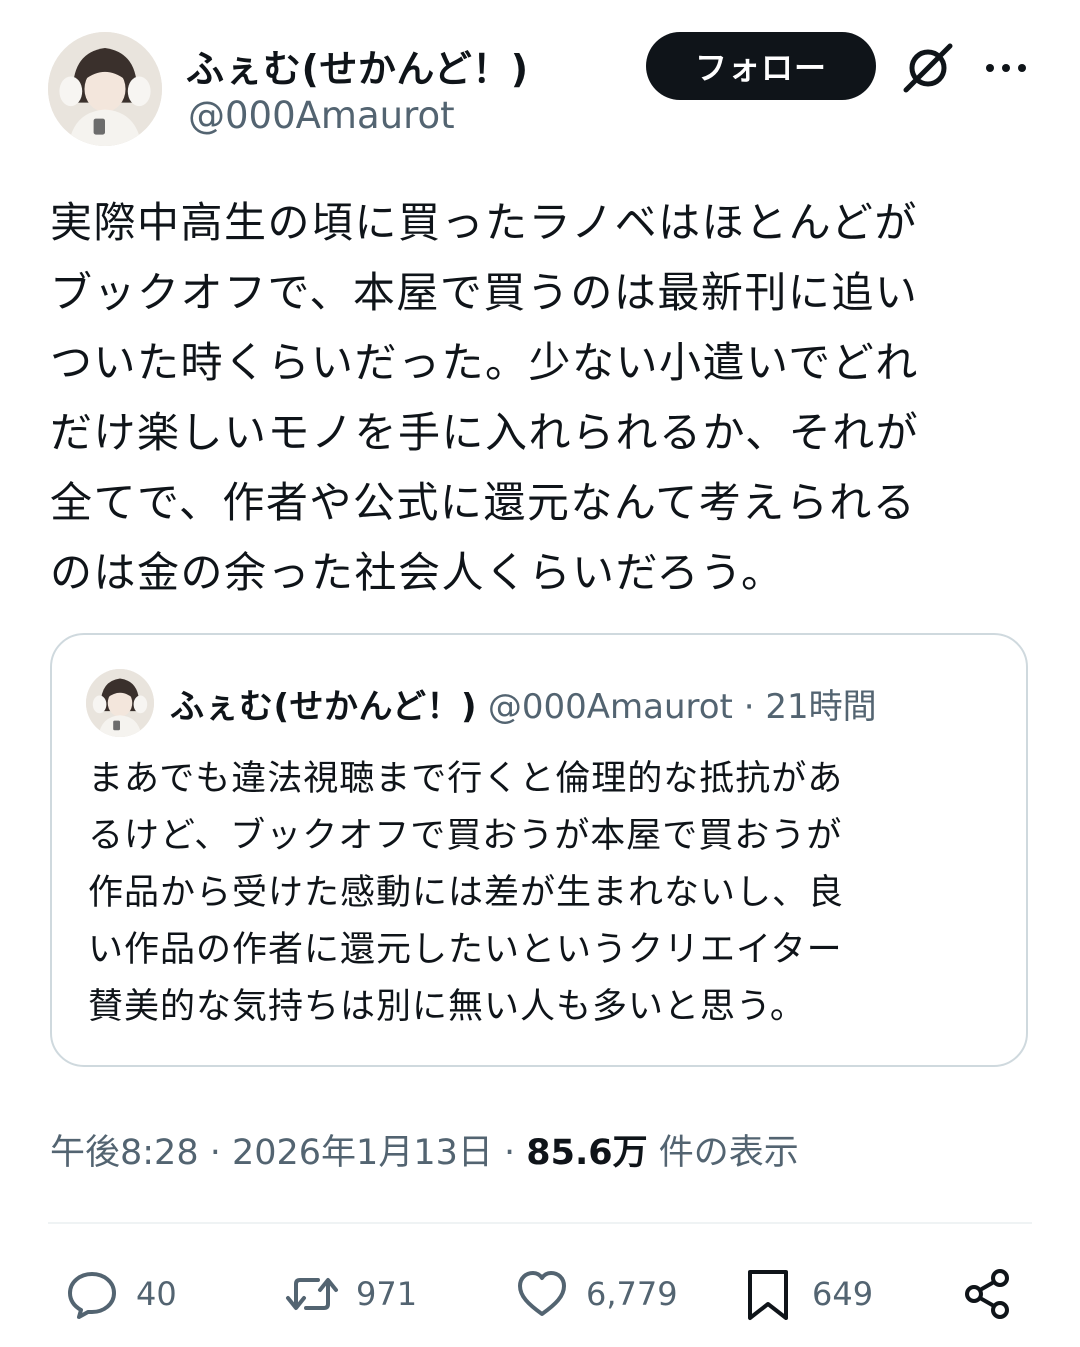  I want to click on follow-button: フォロー, so click(761, 66).